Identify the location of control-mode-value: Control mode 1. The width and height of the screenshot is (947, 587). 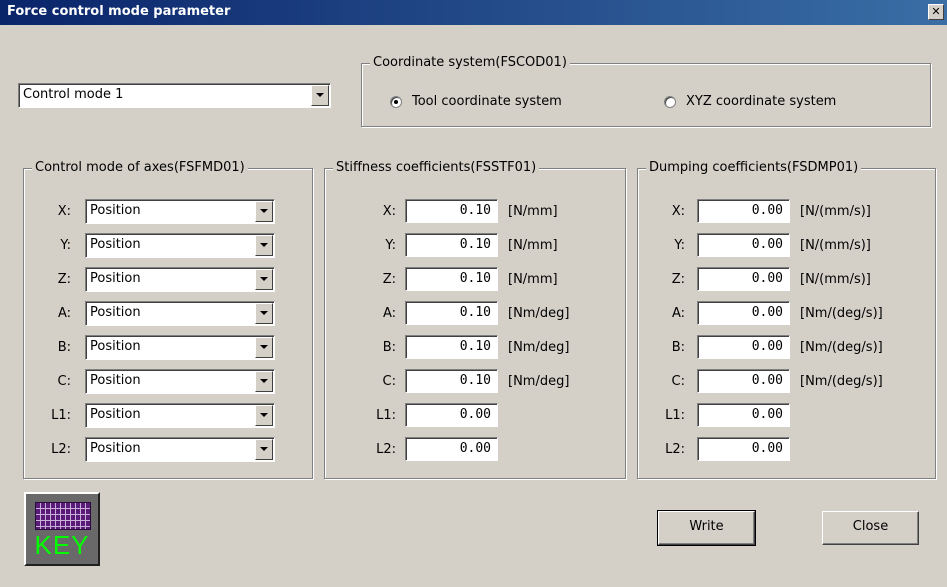
(73, 94).